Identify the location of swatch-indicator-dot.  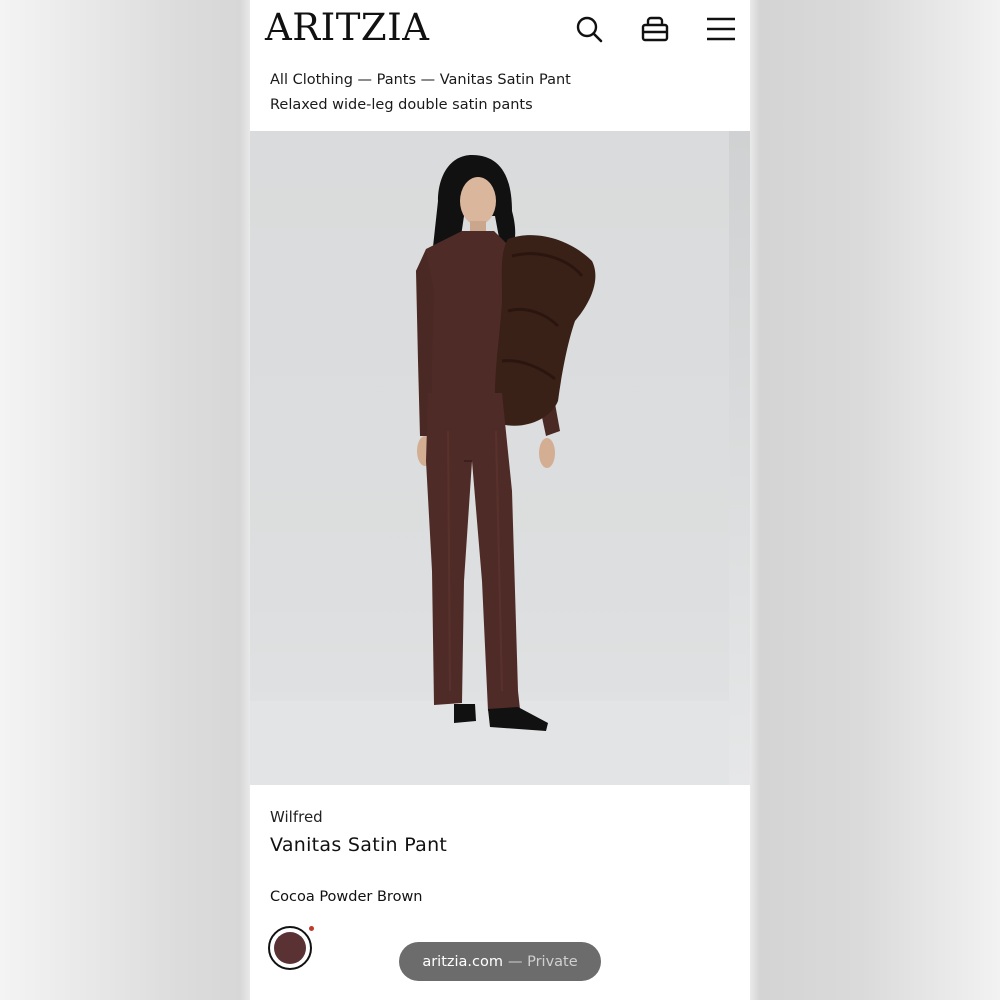
(311, 928).